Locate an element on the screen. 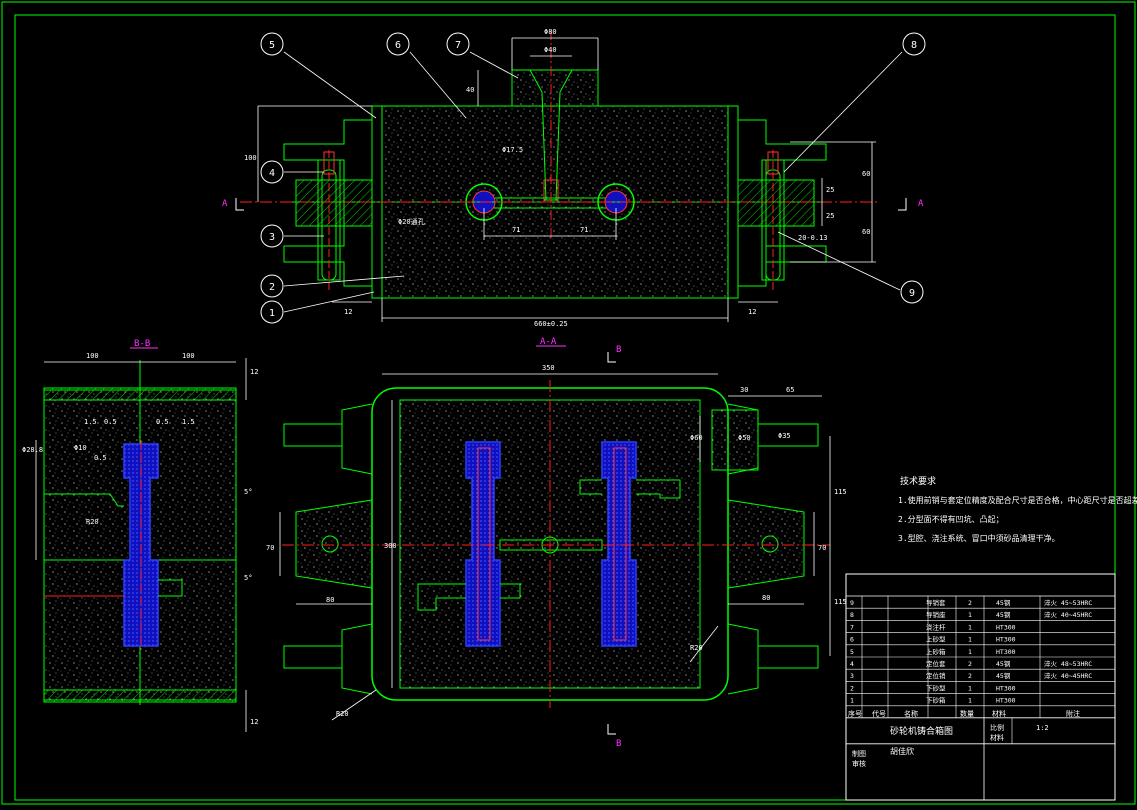 This screenshot has height=810, width=1137. aa-dim-115b: 115 is located at coordinates (840, 602).